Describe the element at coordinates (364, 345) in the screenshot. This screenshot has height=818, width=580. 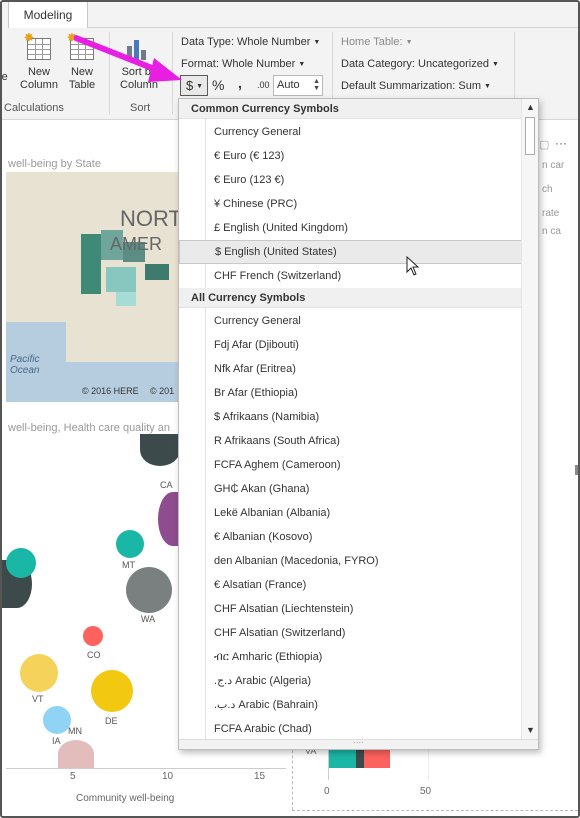
I see `currency-option: Fdj Afar (Djibouti)` at that location.